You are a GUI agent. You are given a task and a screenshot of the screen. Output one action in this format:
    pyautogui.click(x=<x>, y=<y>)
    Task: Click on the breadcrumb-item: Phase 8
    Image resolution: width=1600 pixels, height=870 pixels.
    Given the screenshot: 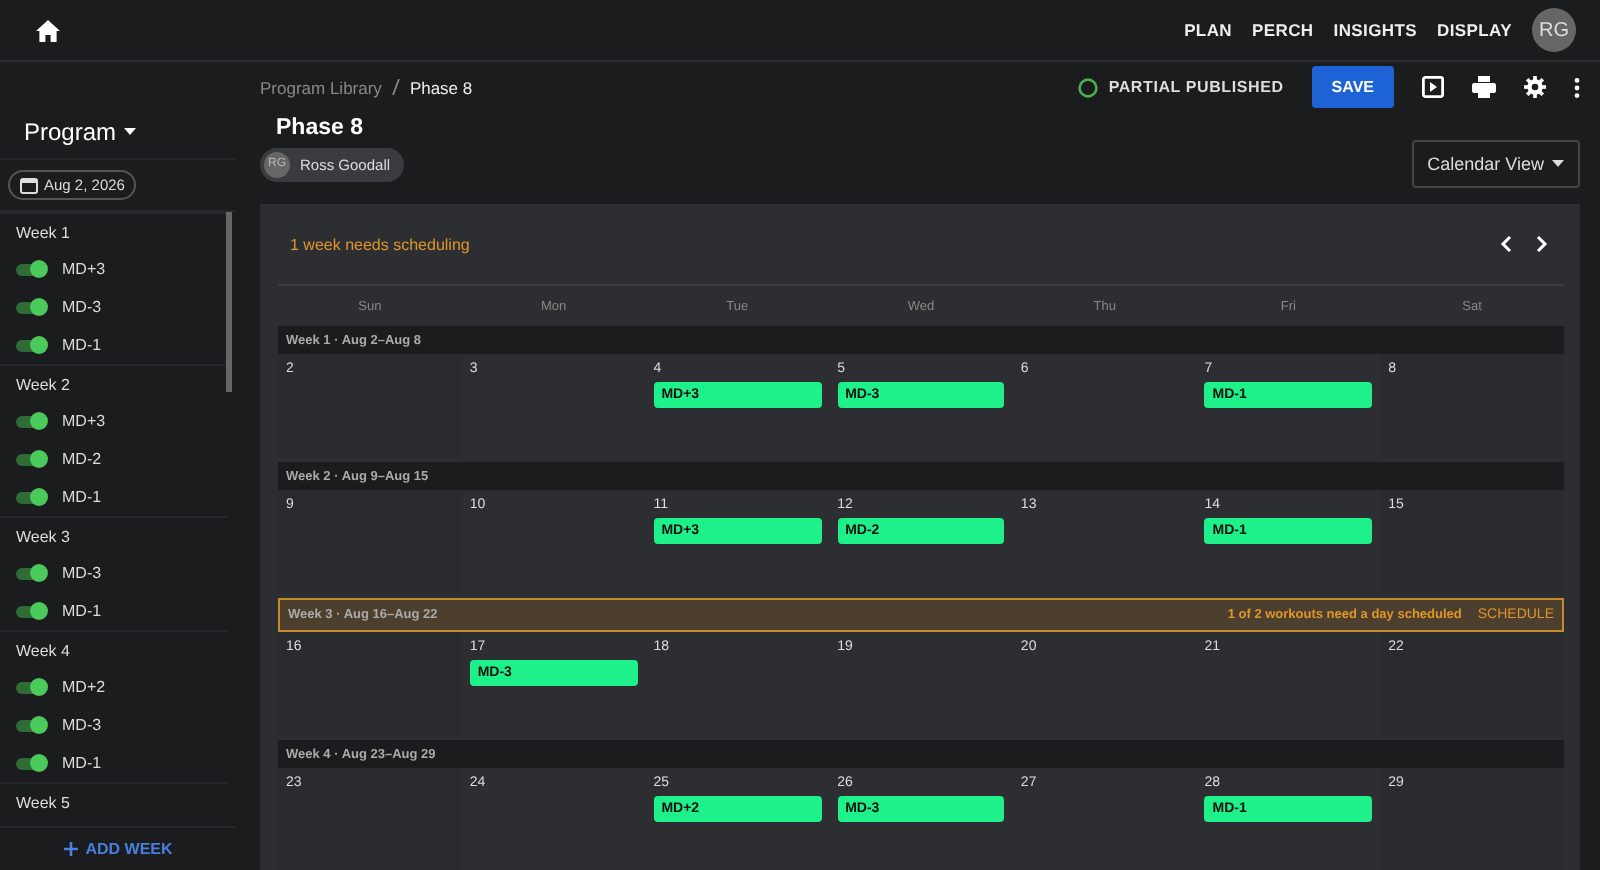 What is the action you would take?
    pyautogui.click(x=441, y=87)
    